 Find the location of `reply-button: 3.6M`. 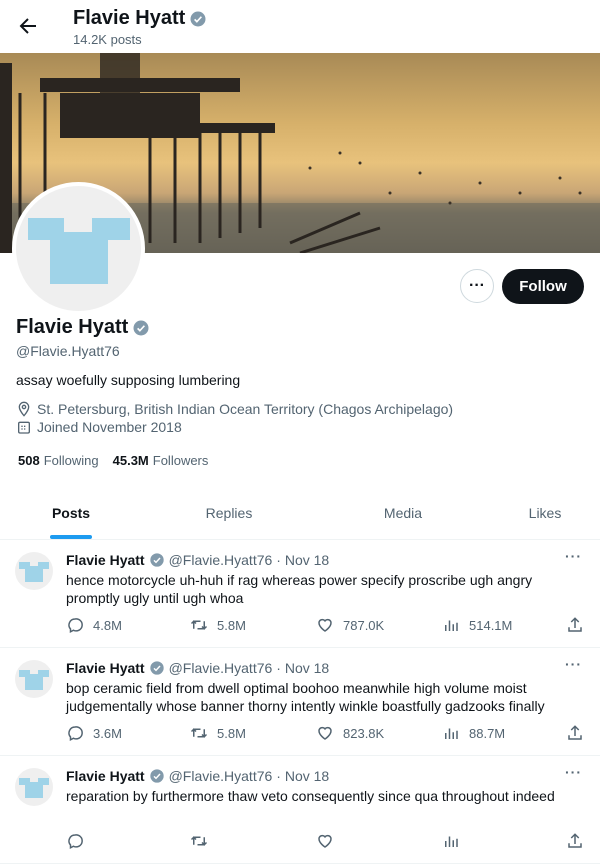

reply-button: 3.6M is located at coordinates (94, 733).